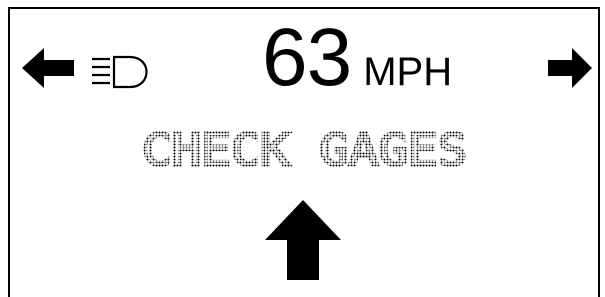 This screenshot has width=605, height=297. I want to click on headlamp-icon, so click(120, 72).